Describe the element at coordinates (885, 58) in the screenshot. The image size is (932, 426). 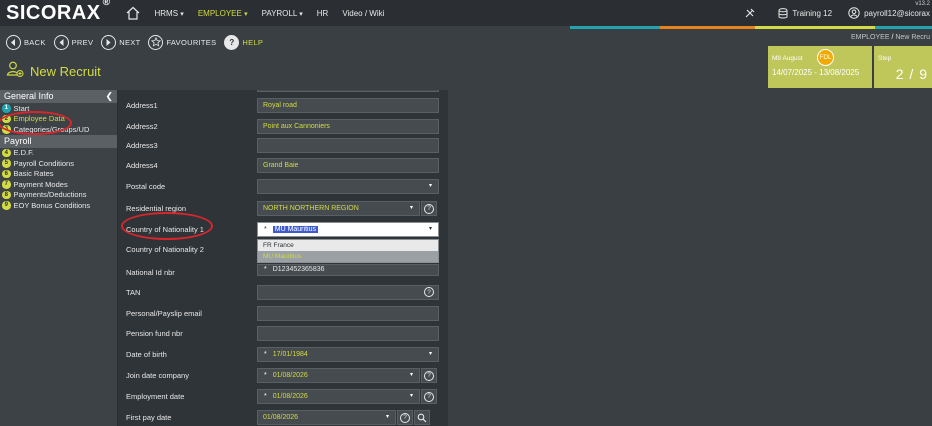
I see `step-label: Step` at that location.